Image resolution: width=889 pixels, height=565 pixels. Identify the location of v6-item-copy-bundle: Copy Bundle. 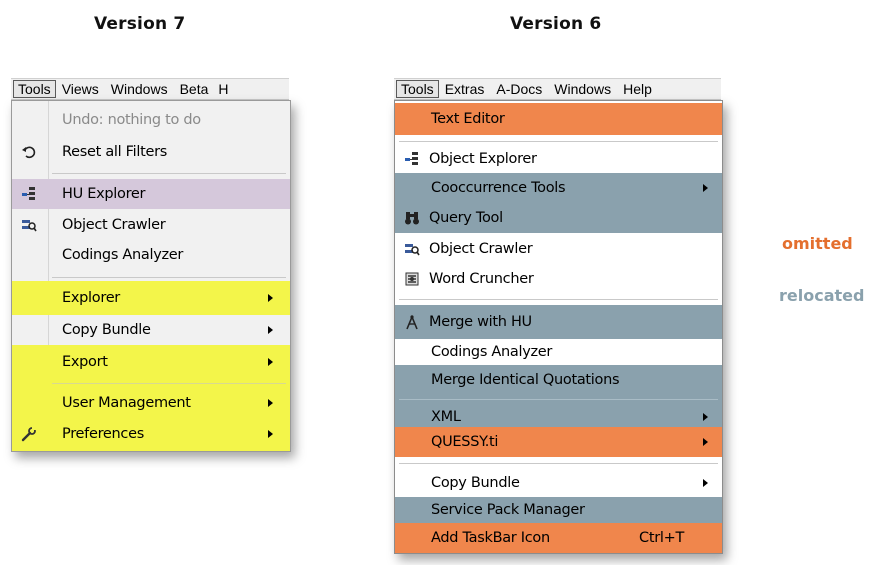
(558, 483).